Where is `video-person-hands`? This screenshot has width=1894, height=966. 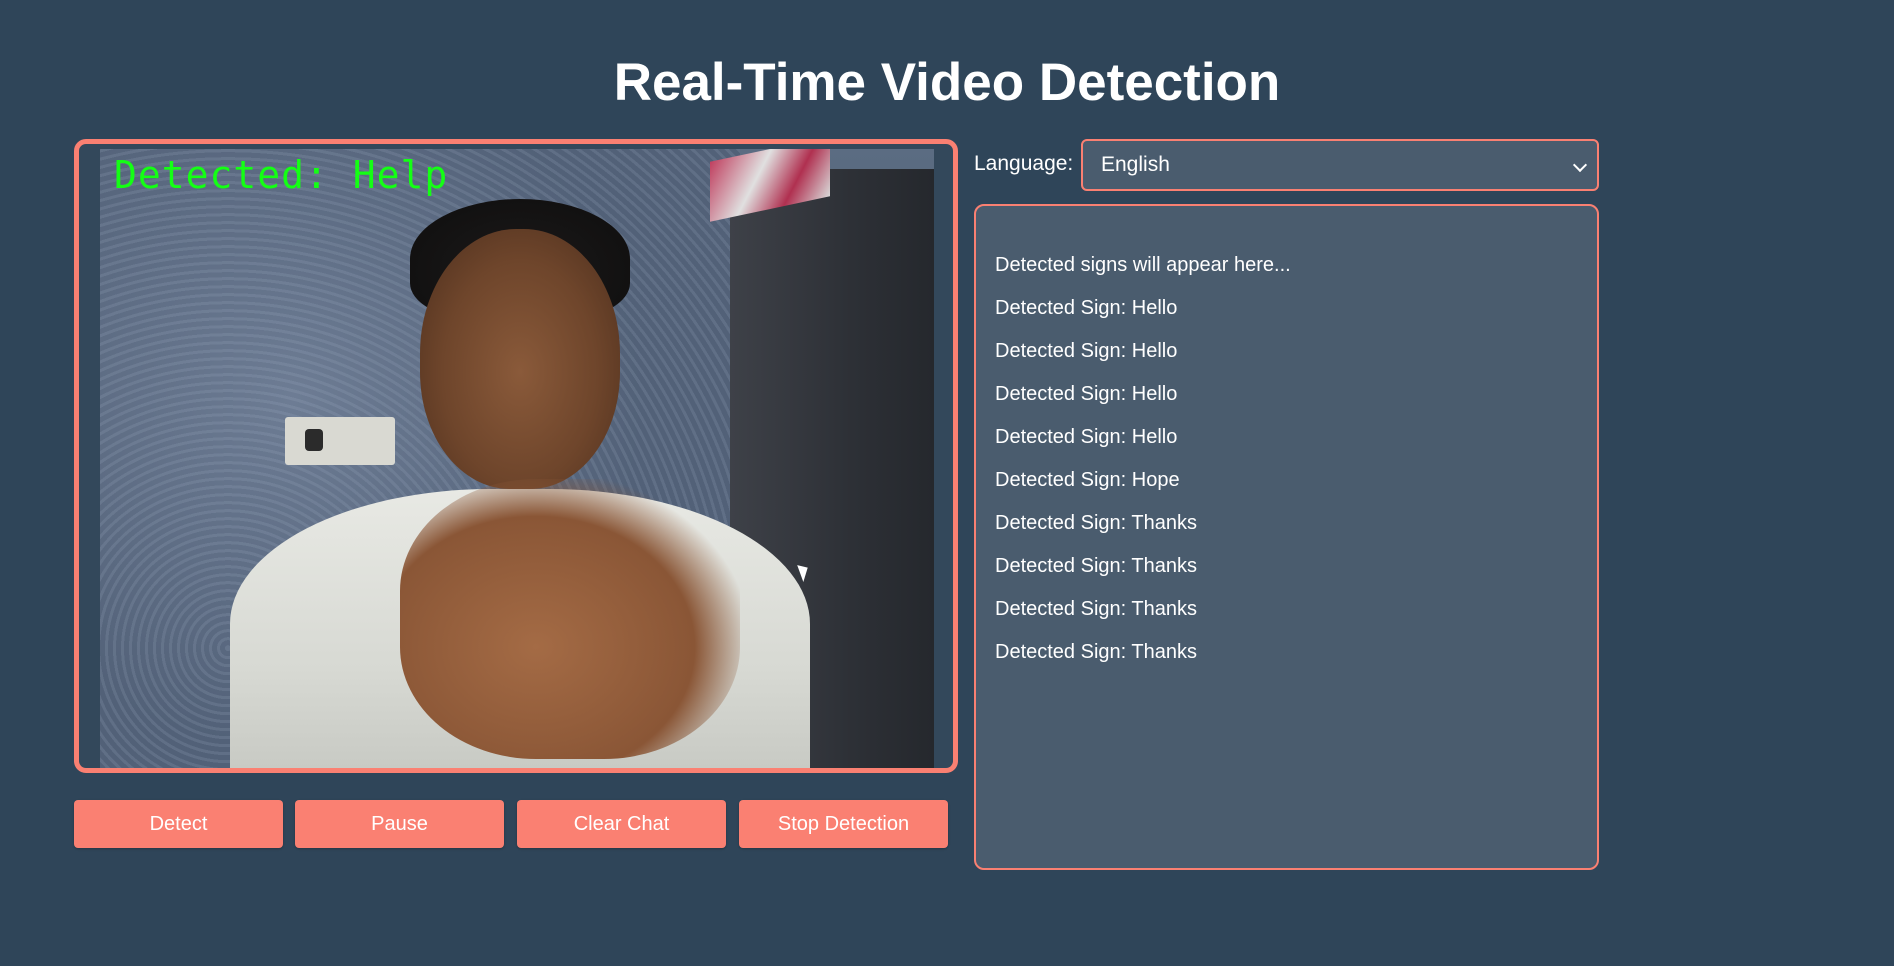 video-person-hands is located at coordinates (570, 619).